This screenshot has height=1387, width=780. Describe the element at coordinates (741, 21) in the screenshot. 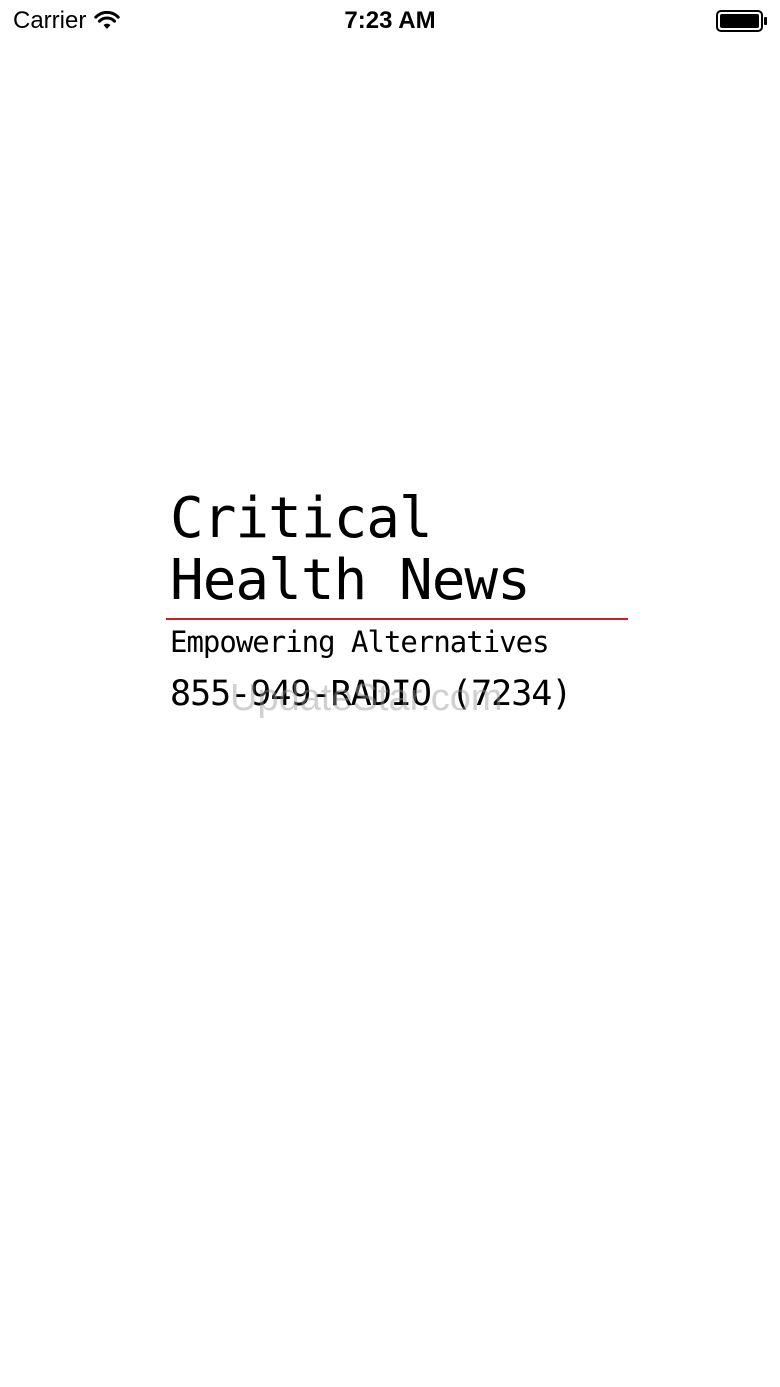

I see `battery-icon` at that location.